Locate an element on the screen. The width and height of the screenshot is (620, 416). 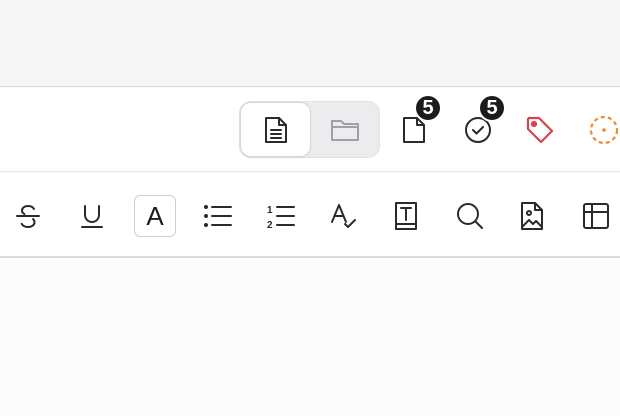
search-button is located at coordinates (470, 216).